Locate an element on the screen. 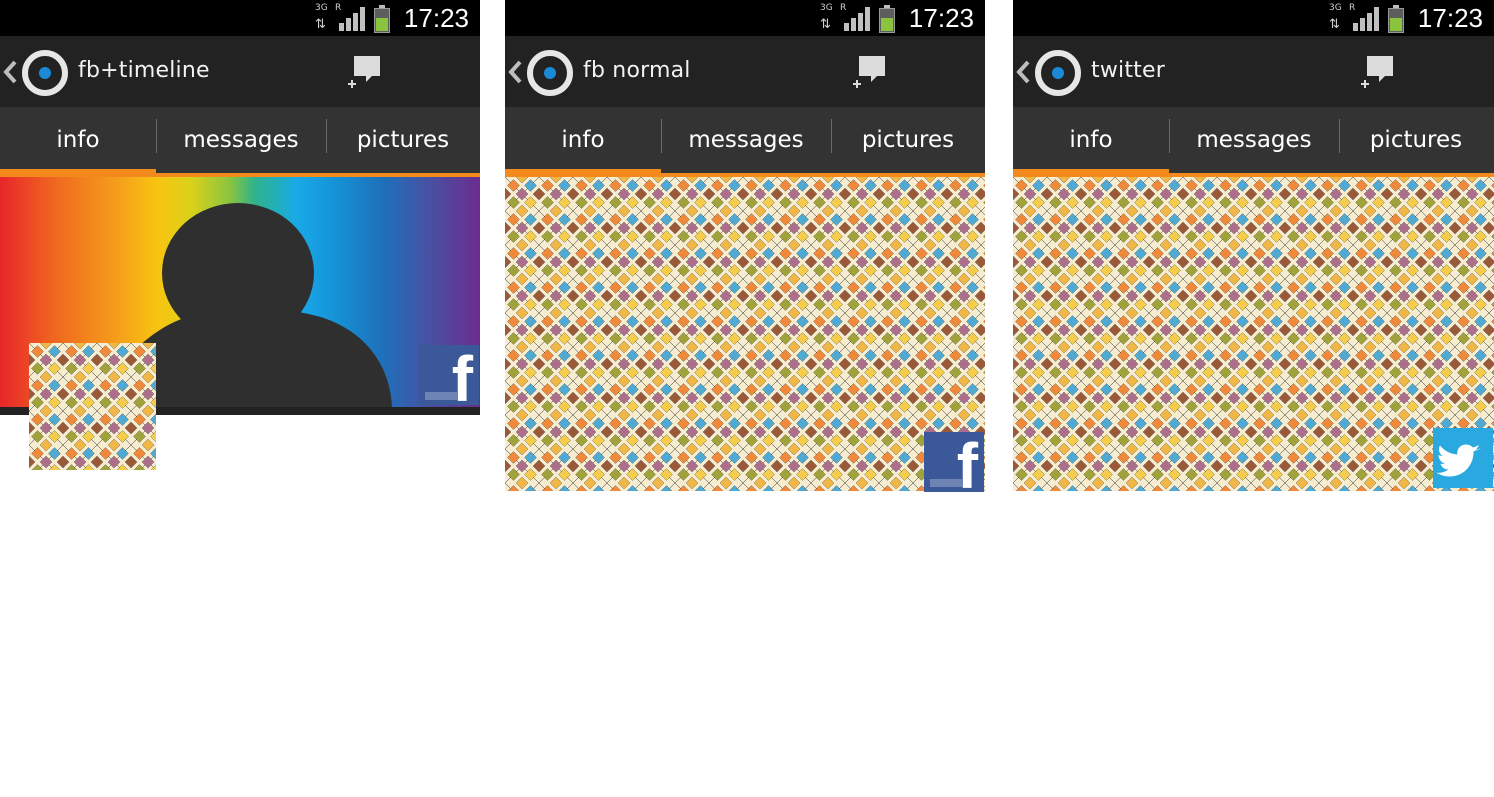  action-bar: twitter is located at coordinates (1253, 71).